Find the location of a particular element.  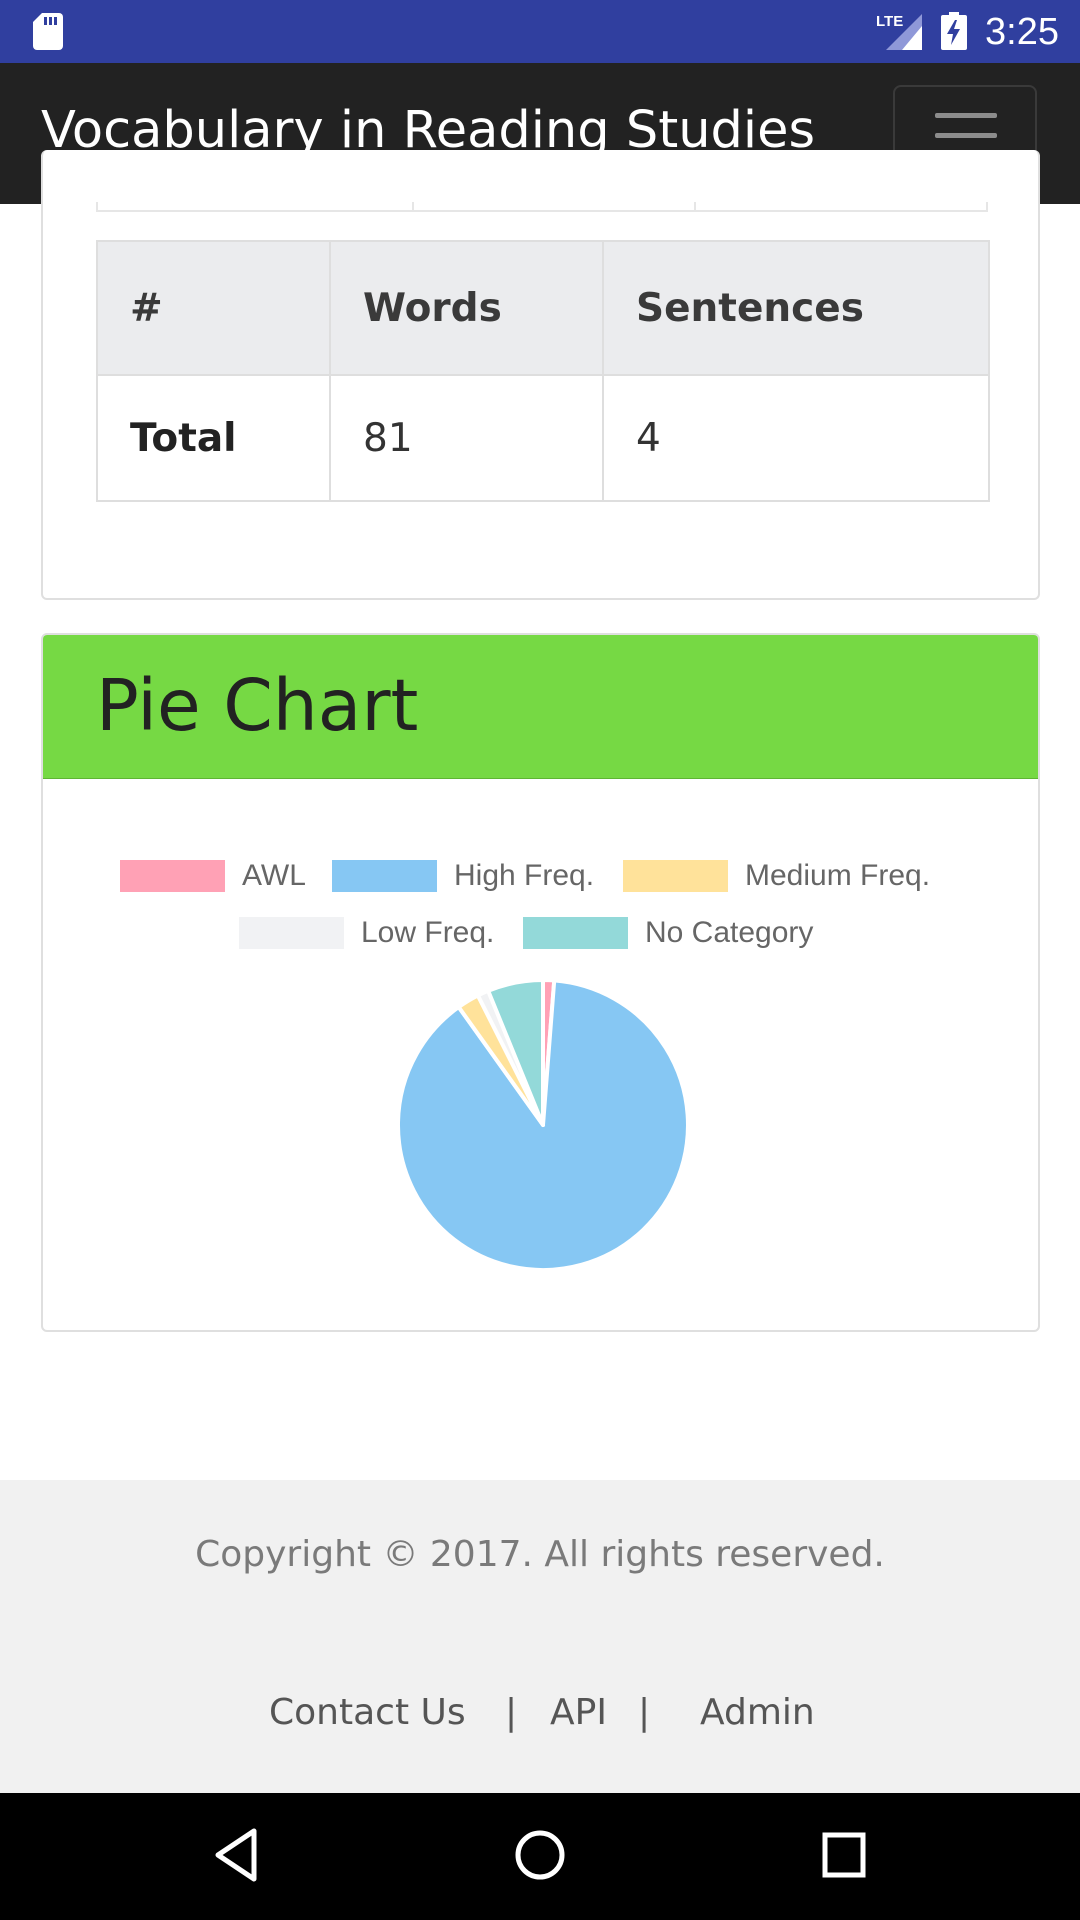

total-sentences-value: 4 is located at coordinates (796, 438).